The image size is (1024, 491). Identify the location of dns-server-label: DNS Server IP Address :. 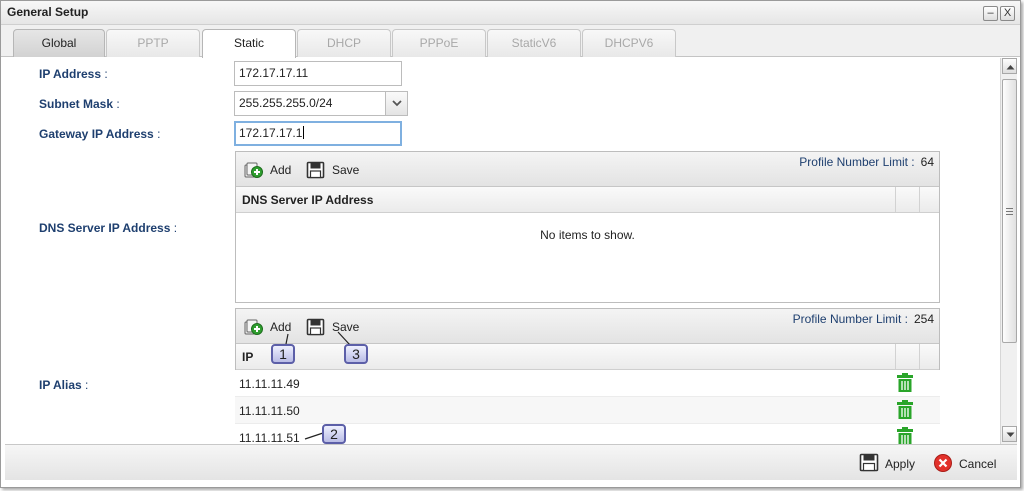
(108, 228).